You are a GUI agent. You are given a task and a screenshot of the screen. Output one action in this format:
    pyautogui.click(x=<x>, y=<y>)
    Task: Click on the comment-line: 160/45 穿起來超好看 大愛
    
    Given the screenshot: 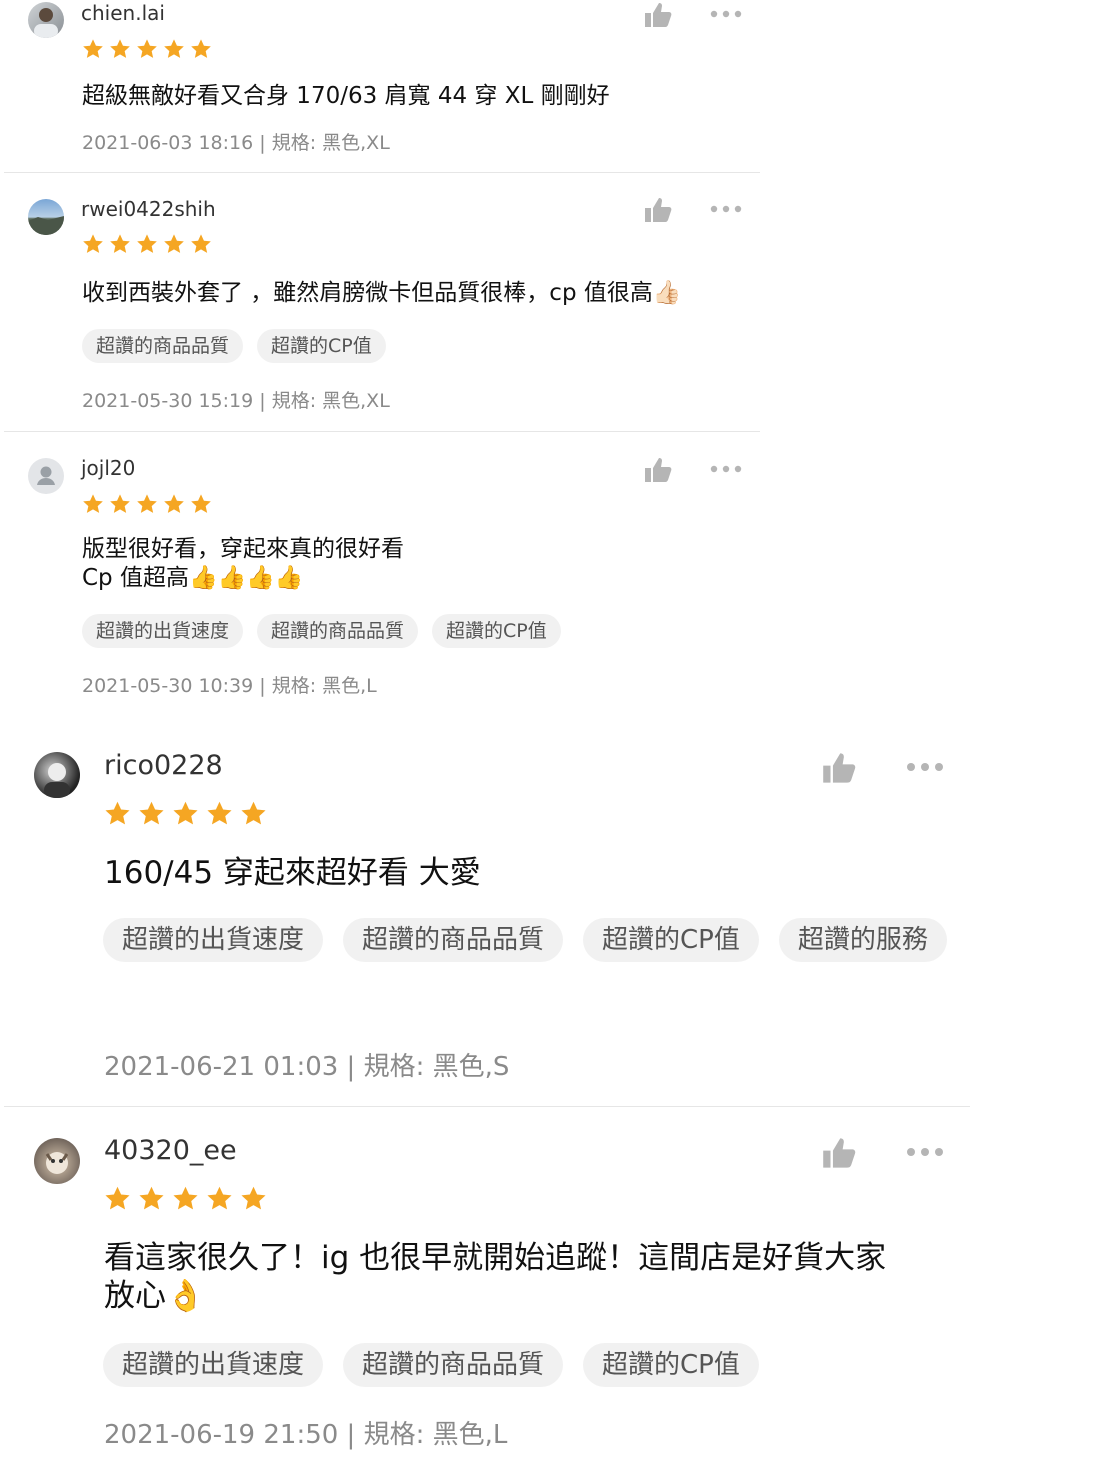 What is the action you would take?
    pyautogui.click(x=292, y=873)
    